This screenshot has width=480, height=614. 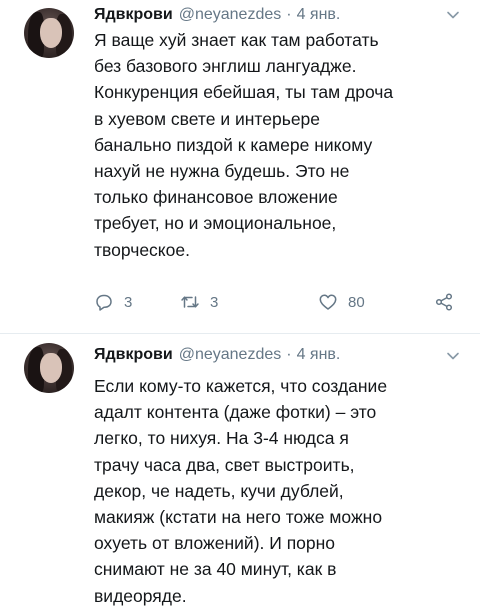 I want to click on retweet-icon, so click(x=190, y=302).